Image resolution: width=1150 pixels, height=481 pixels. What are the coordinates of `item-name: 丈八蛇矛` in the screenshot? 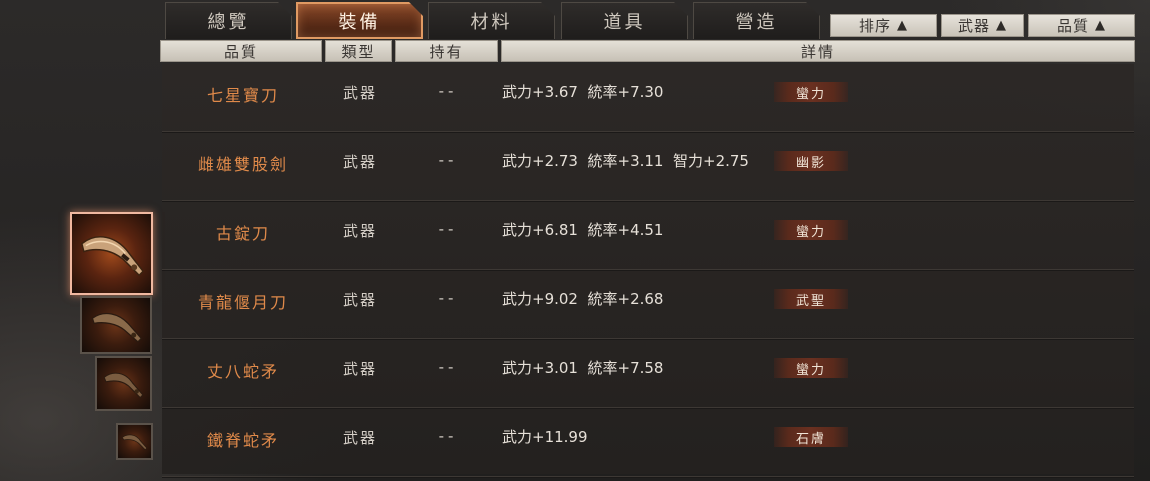 It's located at (242, 371).